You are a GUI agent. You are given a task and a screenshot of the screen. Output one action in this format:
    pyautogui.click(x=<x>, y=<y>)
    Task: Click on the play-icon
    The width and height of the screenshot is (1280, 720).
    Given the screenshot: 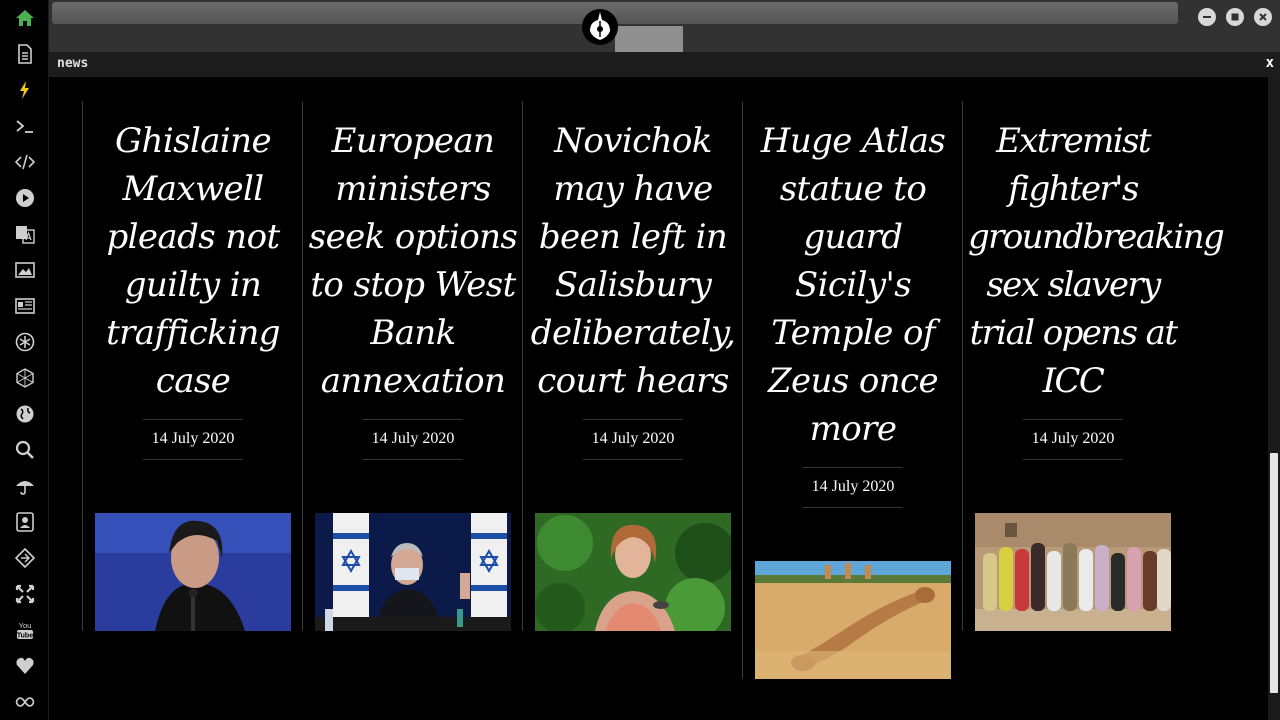 What is the action you would take?
    pyautogui.click(x=25, y=198)
    